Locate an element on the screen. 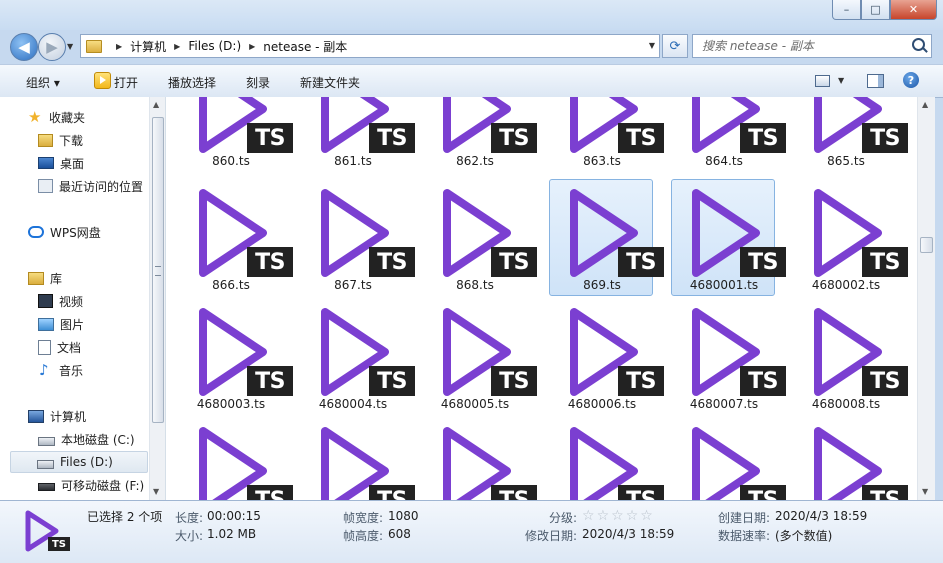  breadcrumb-current-folder: netease - 副本 is located at coordinates (305, 46).